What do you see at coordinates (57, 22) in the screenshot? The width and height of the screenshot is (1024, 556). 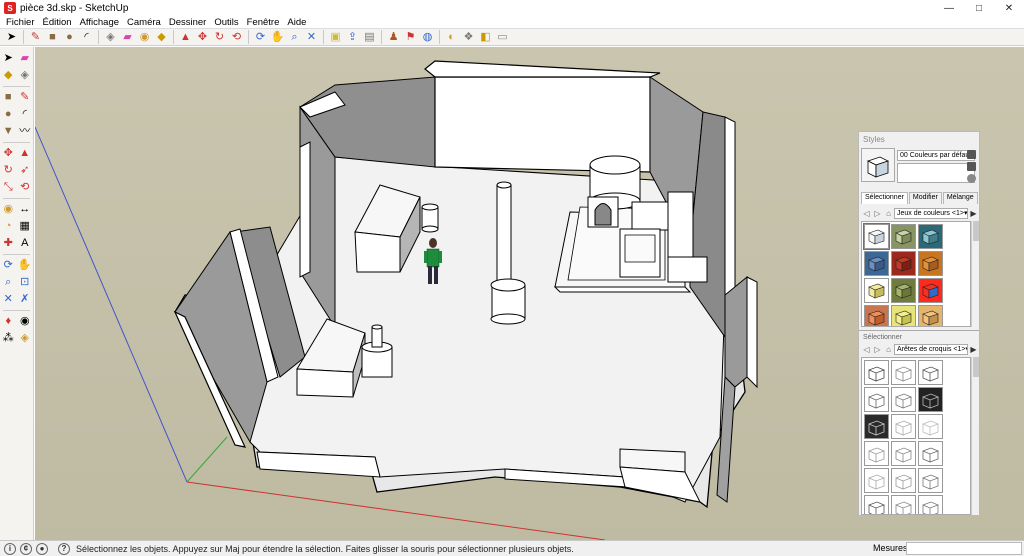 I see `menu-edition: Édition` at bounding box center [57, 22].